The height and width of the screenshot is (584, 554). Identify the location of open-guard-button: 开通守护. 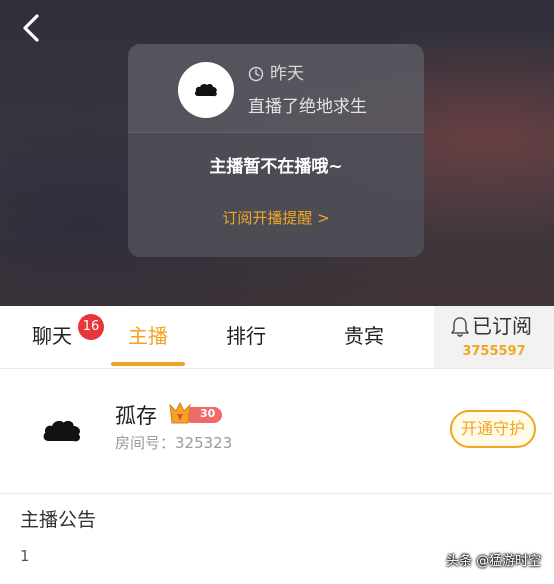
(493, 429).